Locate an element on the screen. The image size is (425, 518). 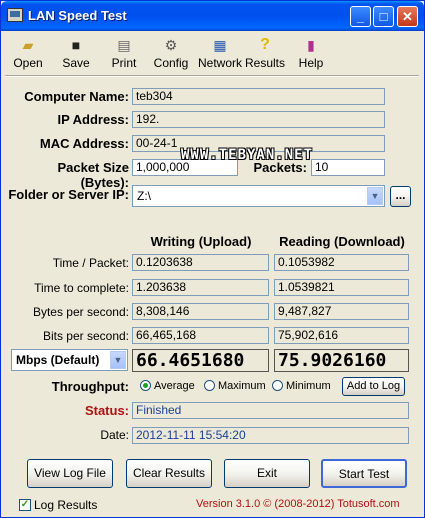
write-speed-result: 66.4651680 is located at coordinates (200, 360).